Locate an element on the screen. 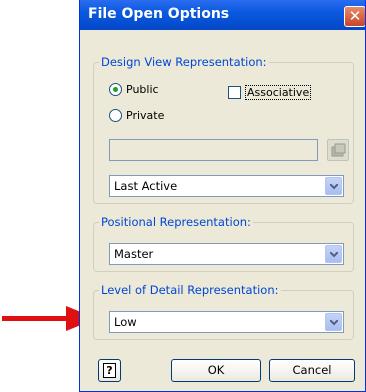 This screenshot has height=392, width=366. radio-private-label: Private is located at coordinates (145, 115).